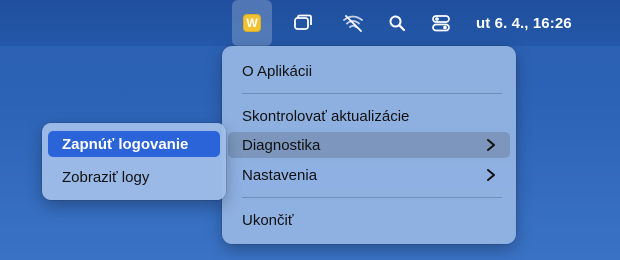 Image resolution: width=620 pixels, height=260 pixels. Describe the element at coordinates (369, 220) in the screenshot. I see `menu-item-quit: Ukončiť` at that location.